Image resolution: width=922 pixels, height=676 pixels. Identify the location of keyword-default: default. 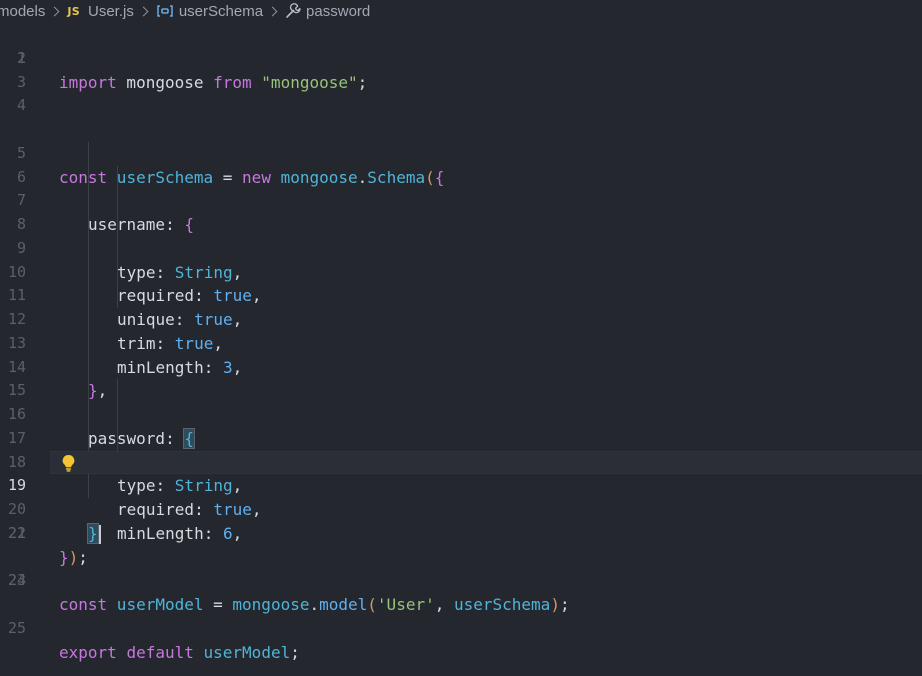
(160, 652).